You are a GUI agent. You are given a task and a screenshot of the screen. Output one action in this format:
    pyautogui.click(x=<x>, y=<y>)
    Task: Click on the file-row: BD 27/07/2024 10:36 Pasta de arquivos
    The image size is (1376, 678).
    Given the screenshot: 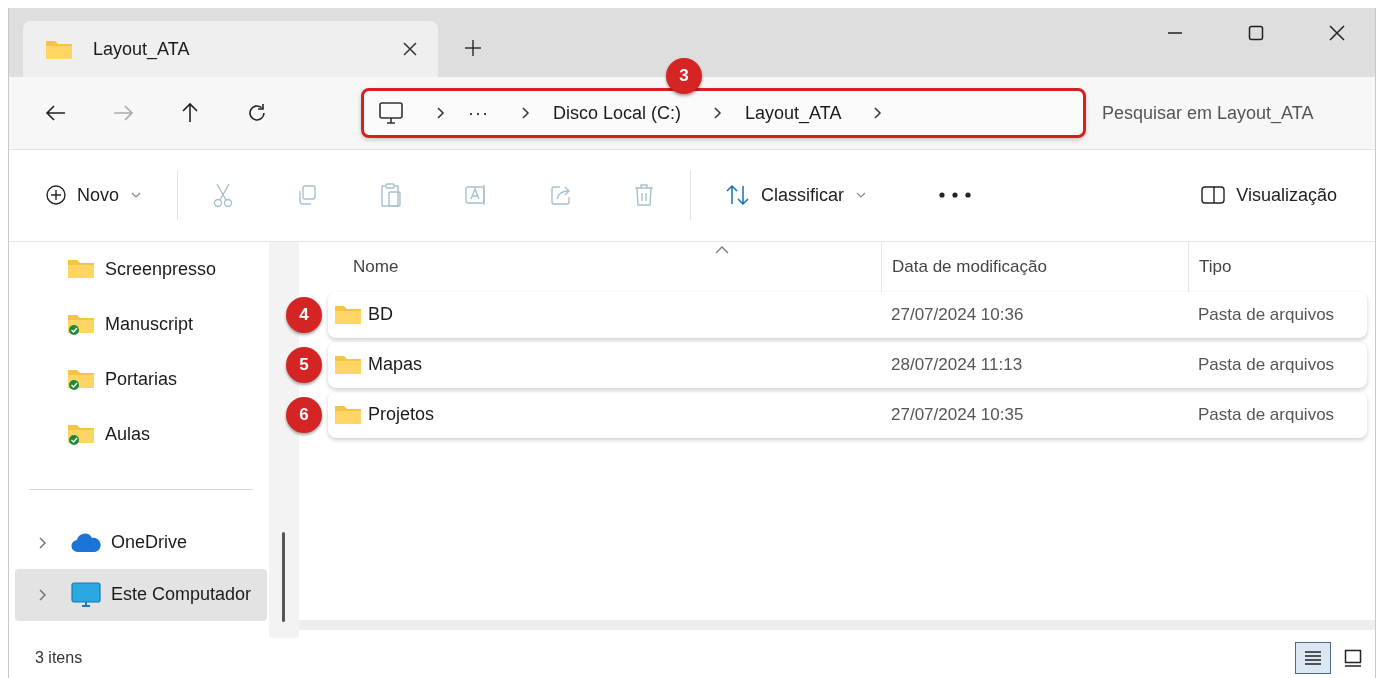 What is the action you would take?
    pyautogui.click(x=847, y=314)
    